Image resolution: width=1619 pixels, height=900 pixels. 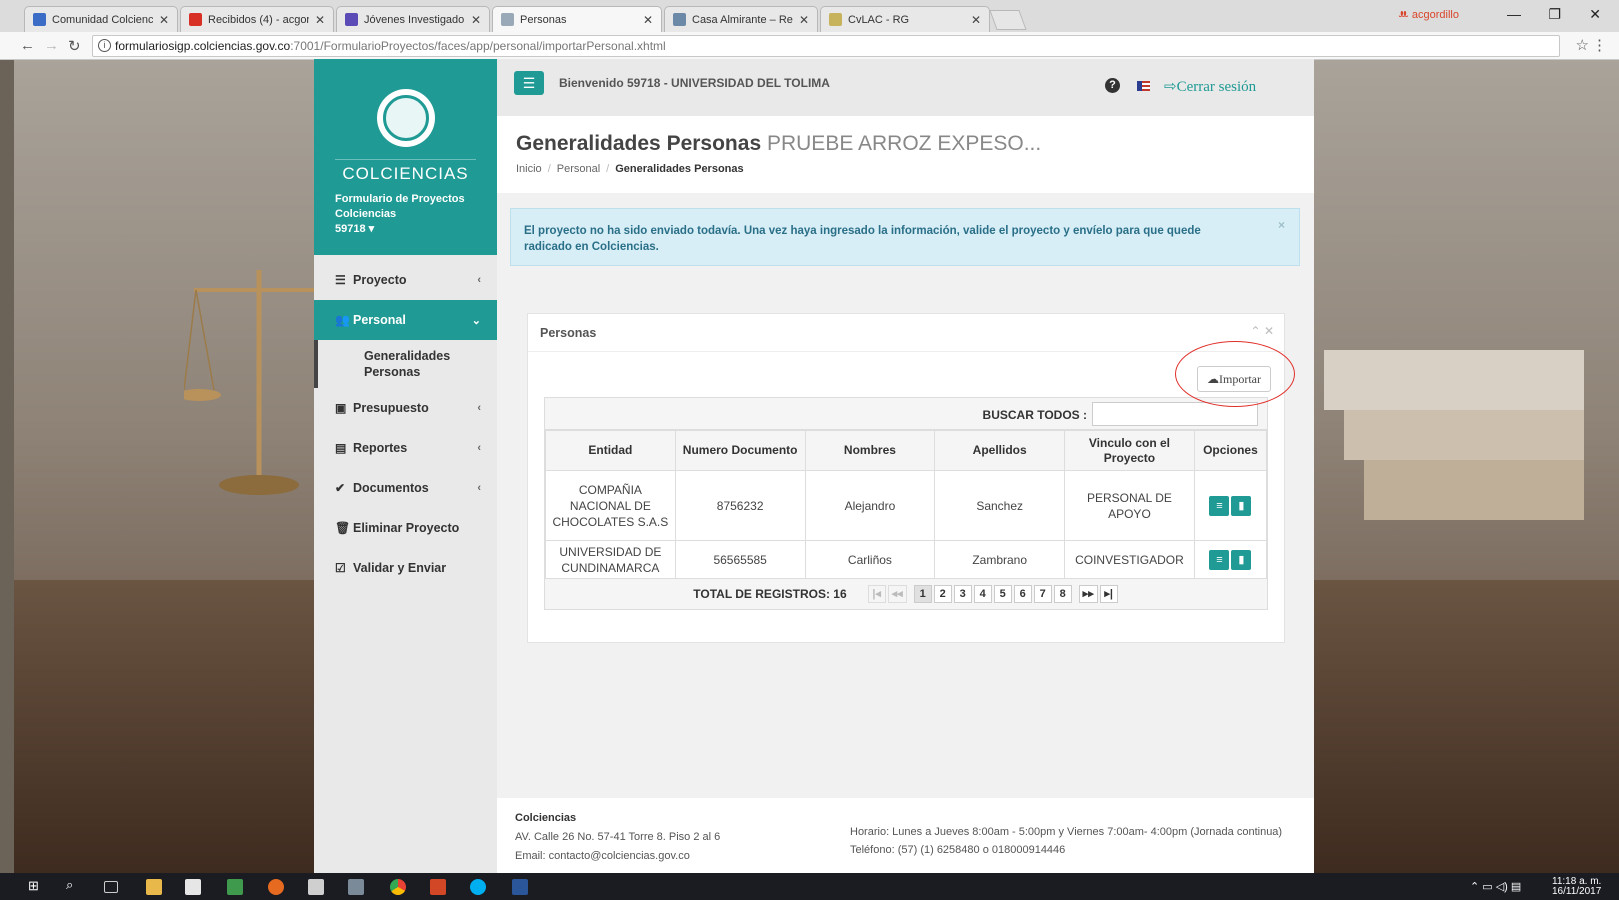 What do you see at coordinates (870, 505) in the screenshot?
I see `cell-nombres: Alejandro` at bounding box center [870, 505].